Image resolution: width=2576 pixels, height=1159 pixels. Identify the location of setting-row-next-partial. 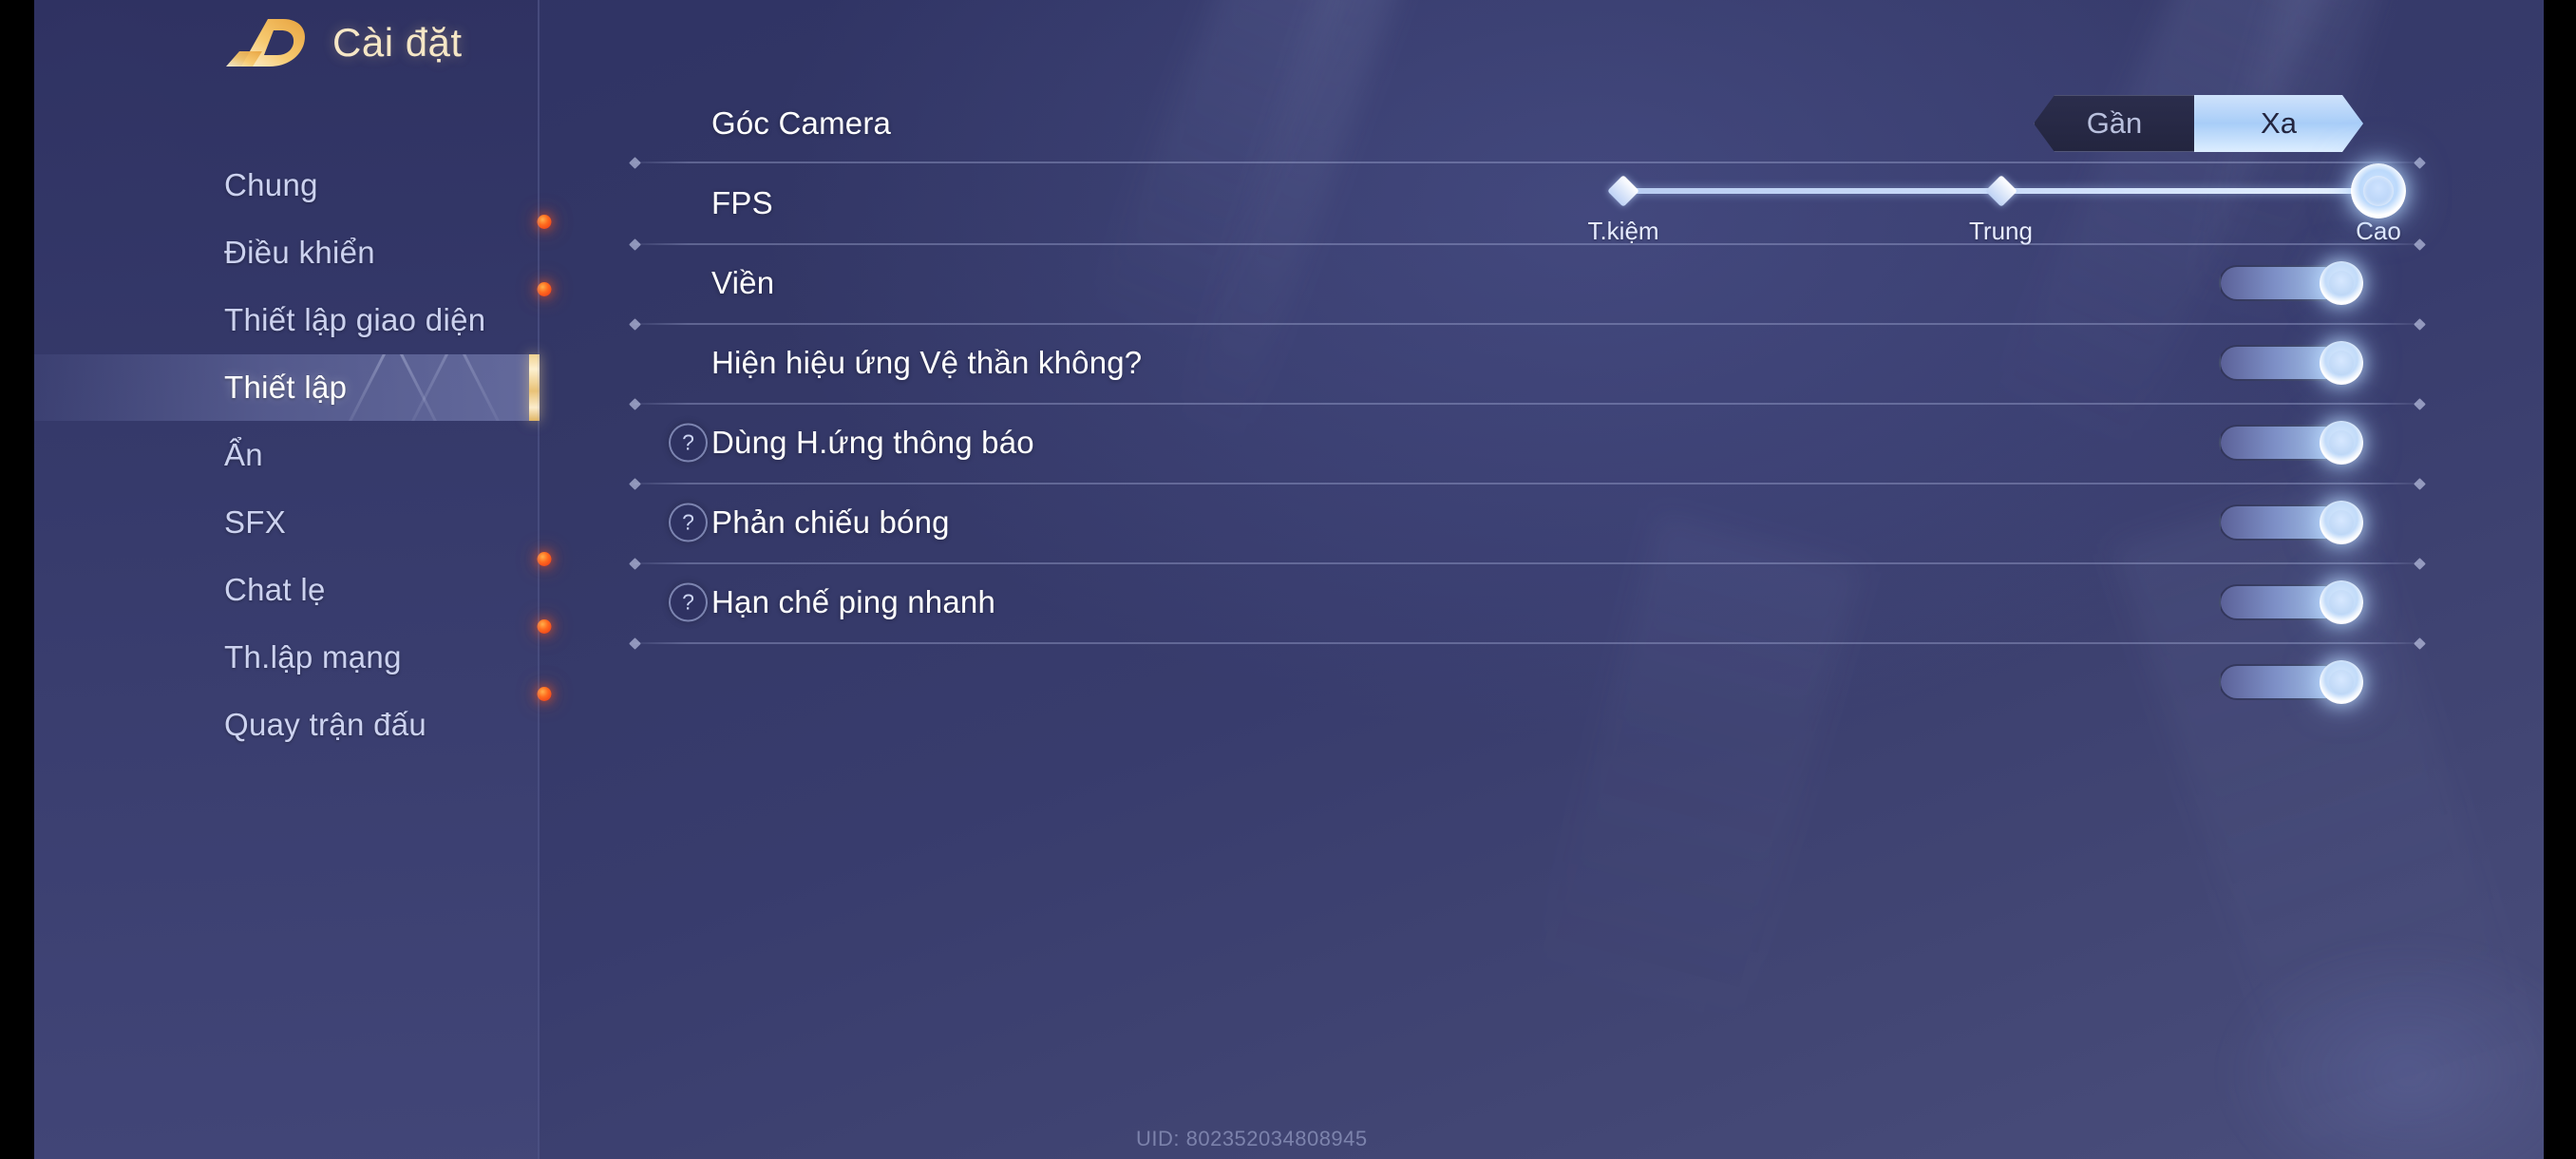
(1542, 682).